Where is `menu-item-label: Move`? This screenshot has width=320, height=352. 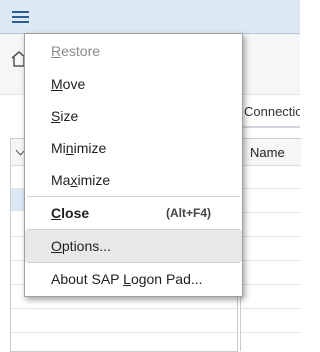 menu-item-label: Move is located at coordinates (68, 84).